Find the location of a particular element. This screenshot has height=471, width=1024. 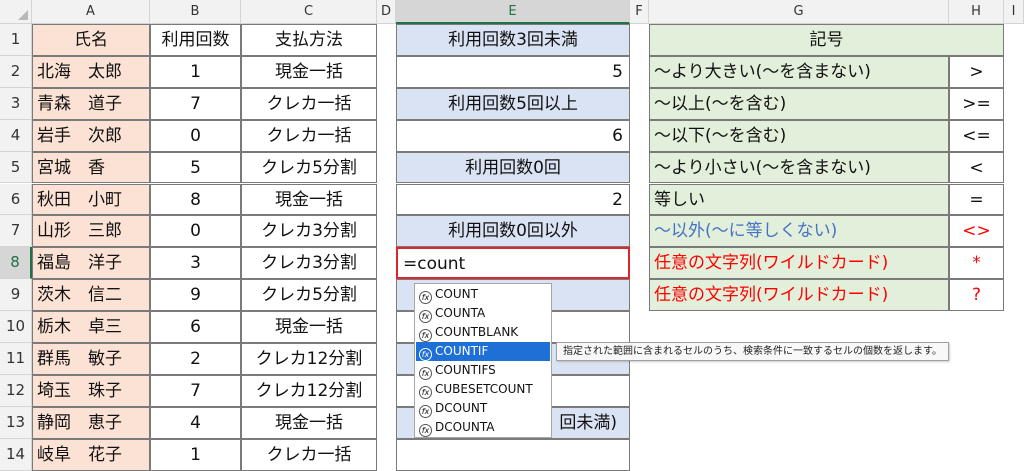

summary-label-3: 利用回数0回 is located at coordinates (513, 167).